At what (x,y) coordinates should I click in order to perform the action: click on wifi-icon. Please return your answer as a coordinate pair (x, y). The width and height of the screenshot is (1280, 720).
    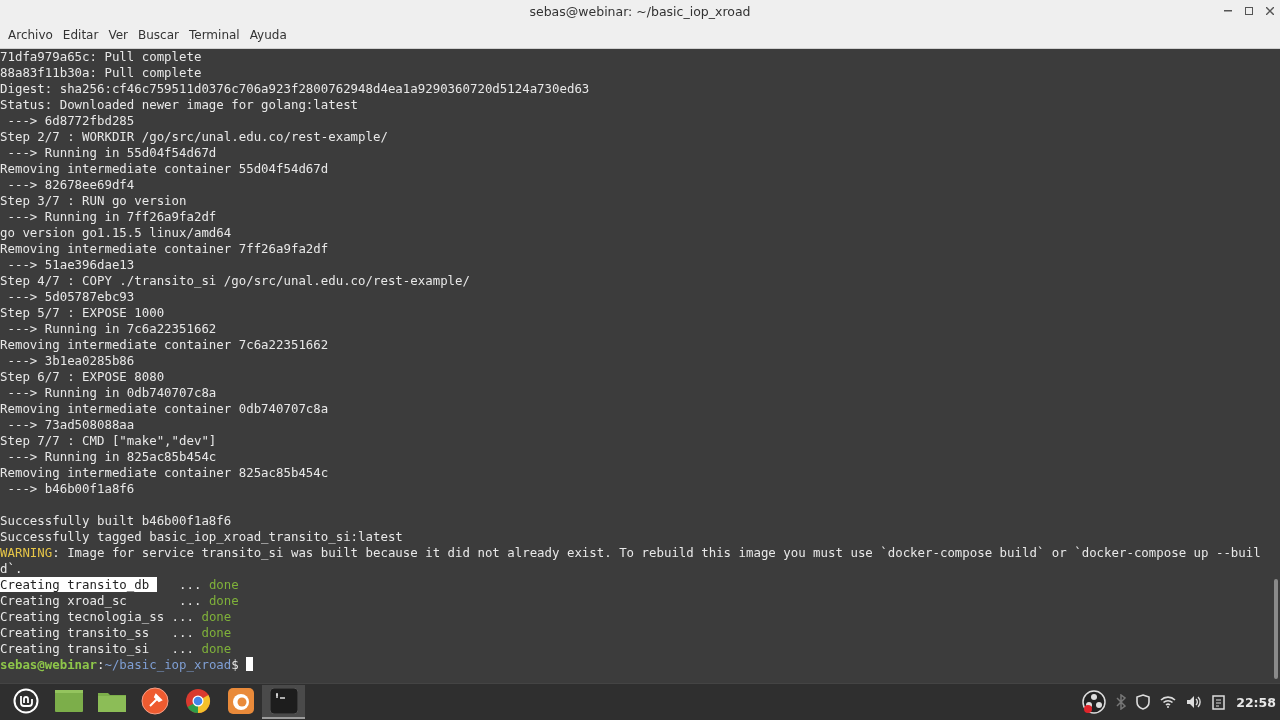
    Looking at the image, I should click on (1168, 702).